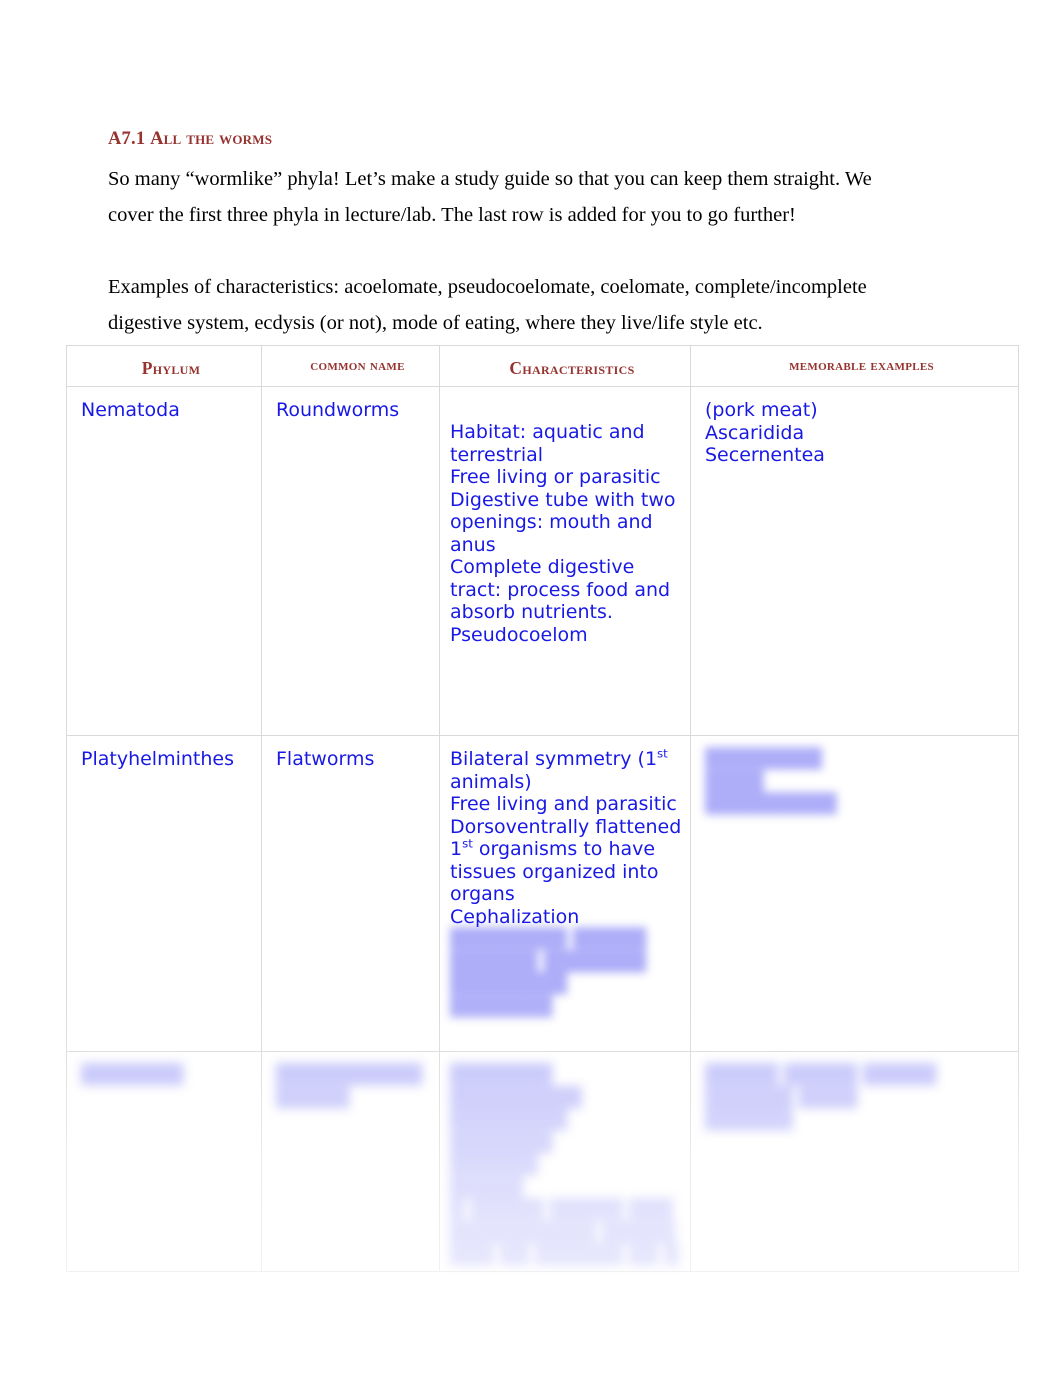 The width and height of the screenshot is (1062, 1377). I want to click on header-cell-common-name: common name, so click(350, 366).